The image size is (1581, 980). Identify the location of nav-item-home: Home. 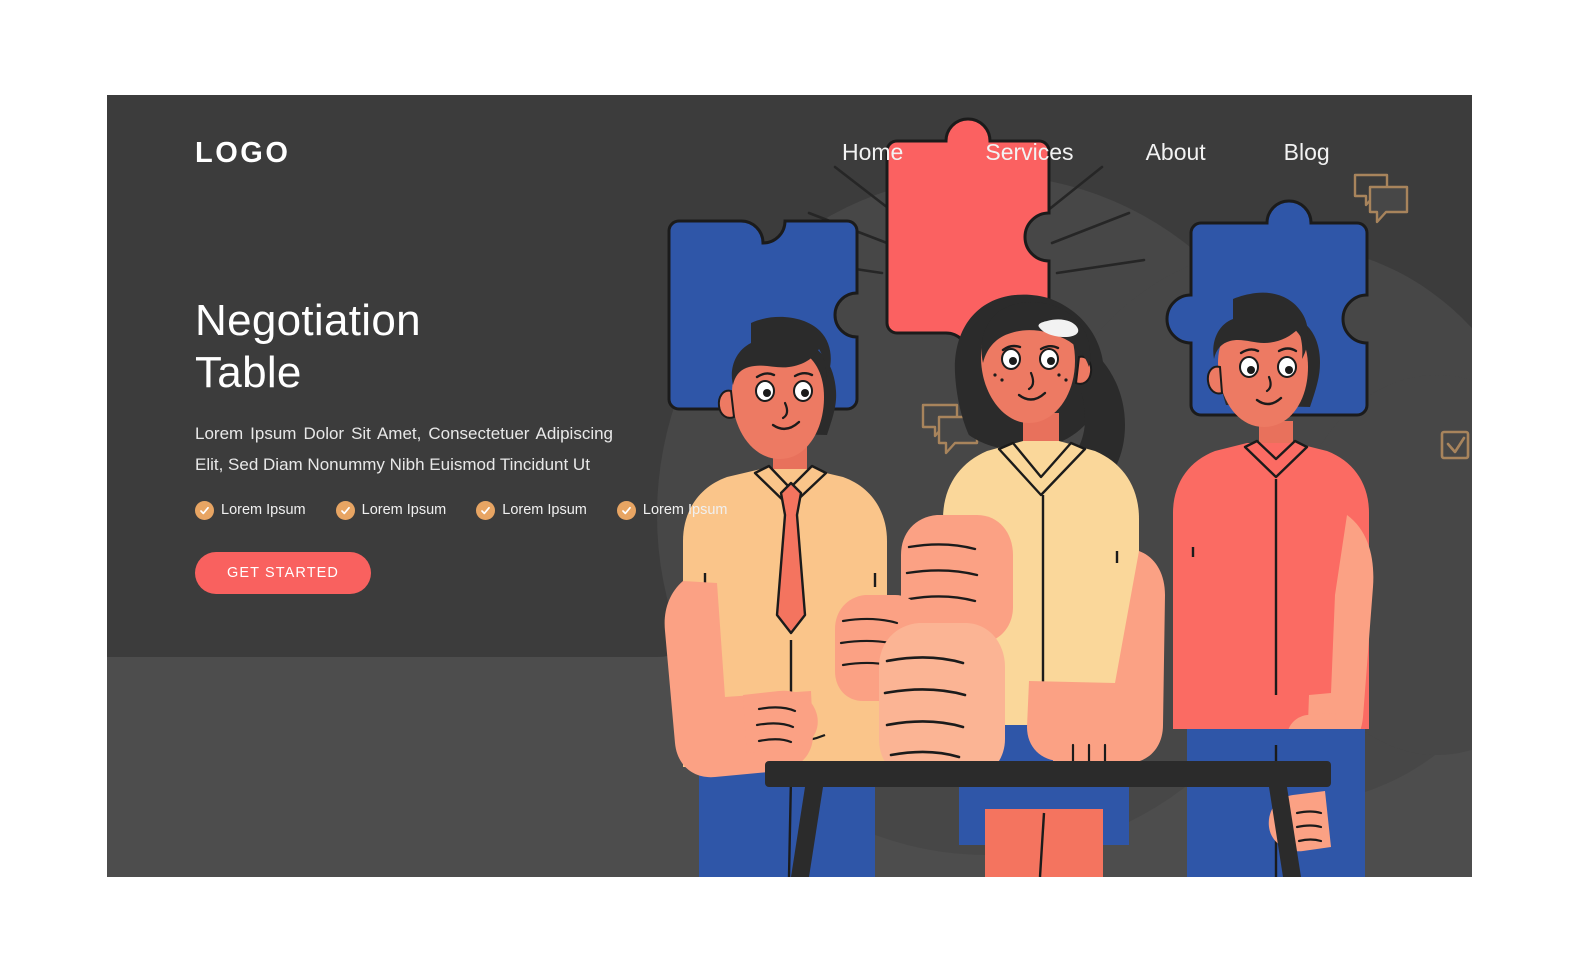
(872, 152).